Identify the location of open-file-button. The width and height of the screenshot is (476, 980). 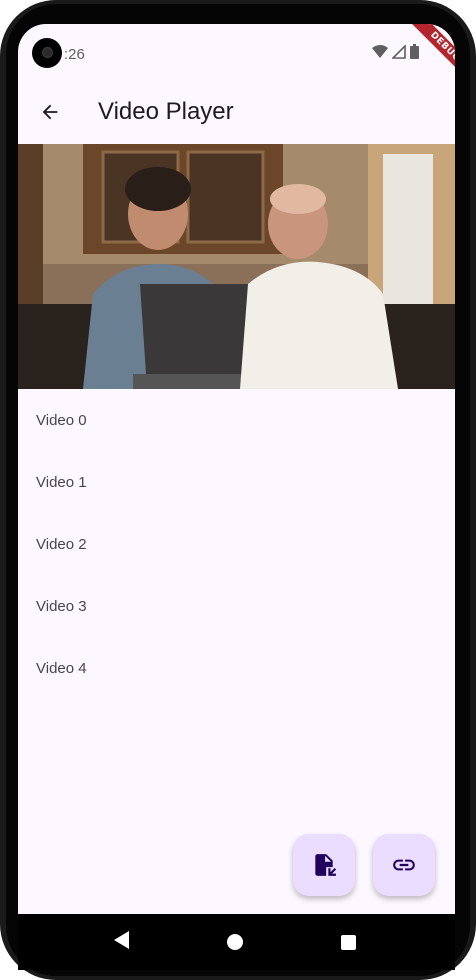
(324, 865).